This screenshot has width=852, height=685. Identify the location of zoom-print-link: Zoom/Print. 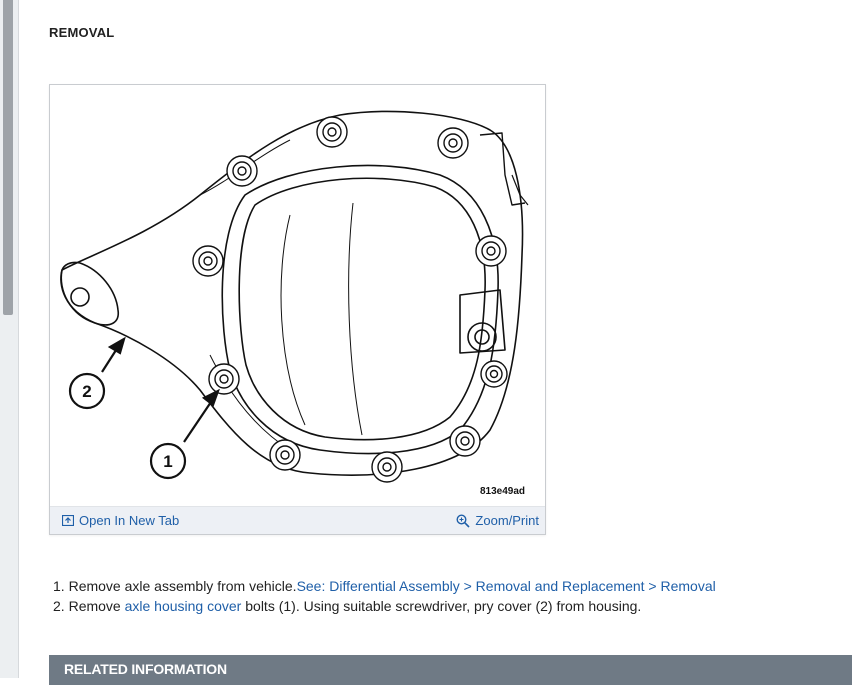
(497, 520).